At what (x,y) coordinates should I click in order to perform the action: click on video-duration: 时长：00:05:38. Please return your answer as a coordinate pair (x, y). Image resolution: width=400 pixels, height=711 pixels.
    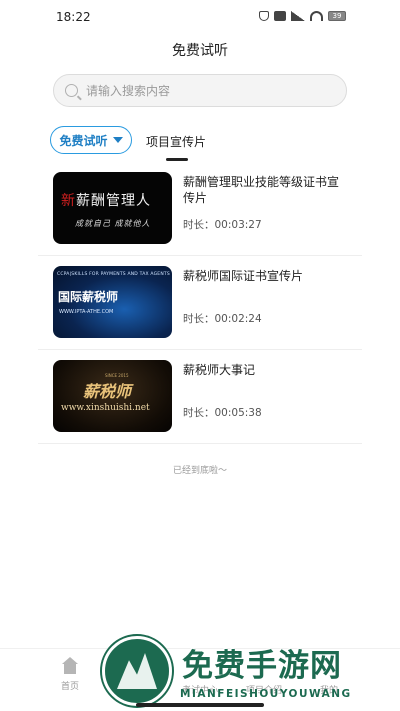
    Looking at the image, I should click on (222, 413).